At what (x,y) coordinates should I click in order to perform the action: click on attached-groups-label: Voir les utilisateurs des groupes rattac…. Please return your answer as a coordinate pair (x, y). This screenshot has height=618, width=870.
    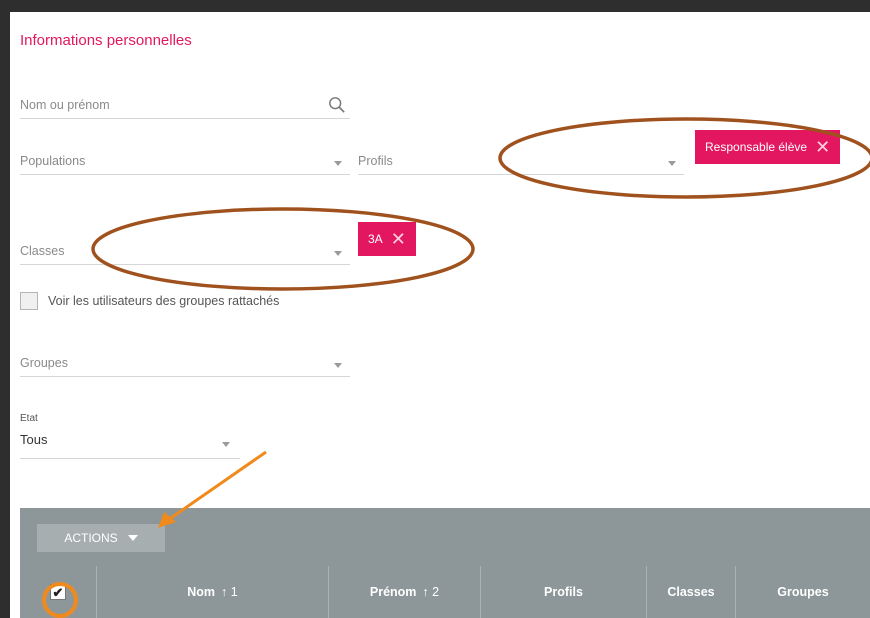
    Looking at the image, I should click on (164, 301).